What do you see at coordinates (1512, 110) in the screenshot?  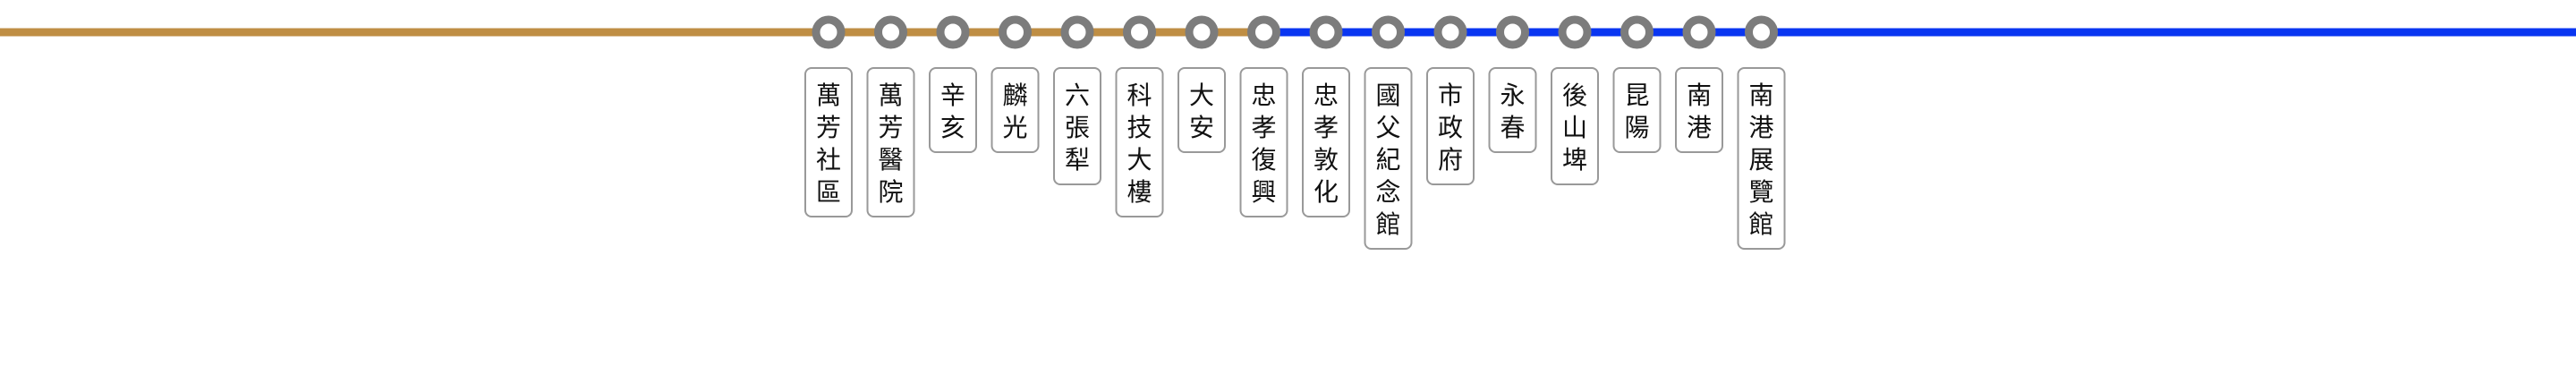 I see `station-label-12: 永春` at bounding box center [1512, 110].